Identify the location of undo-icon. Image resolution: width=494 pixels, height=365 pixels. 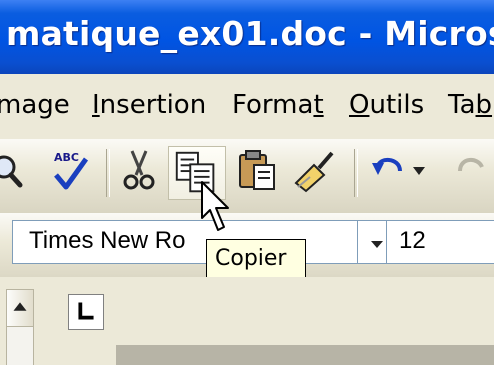
(390, 170).